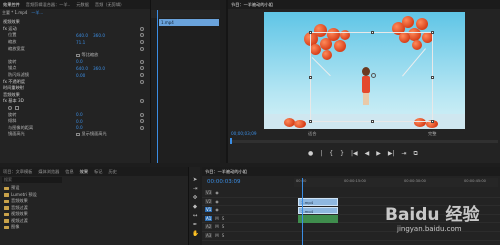 The image size is (500, 245). Describe the element at coordinates (69, 172) in the screenshot. I see `tab-info: 信息` at that location.